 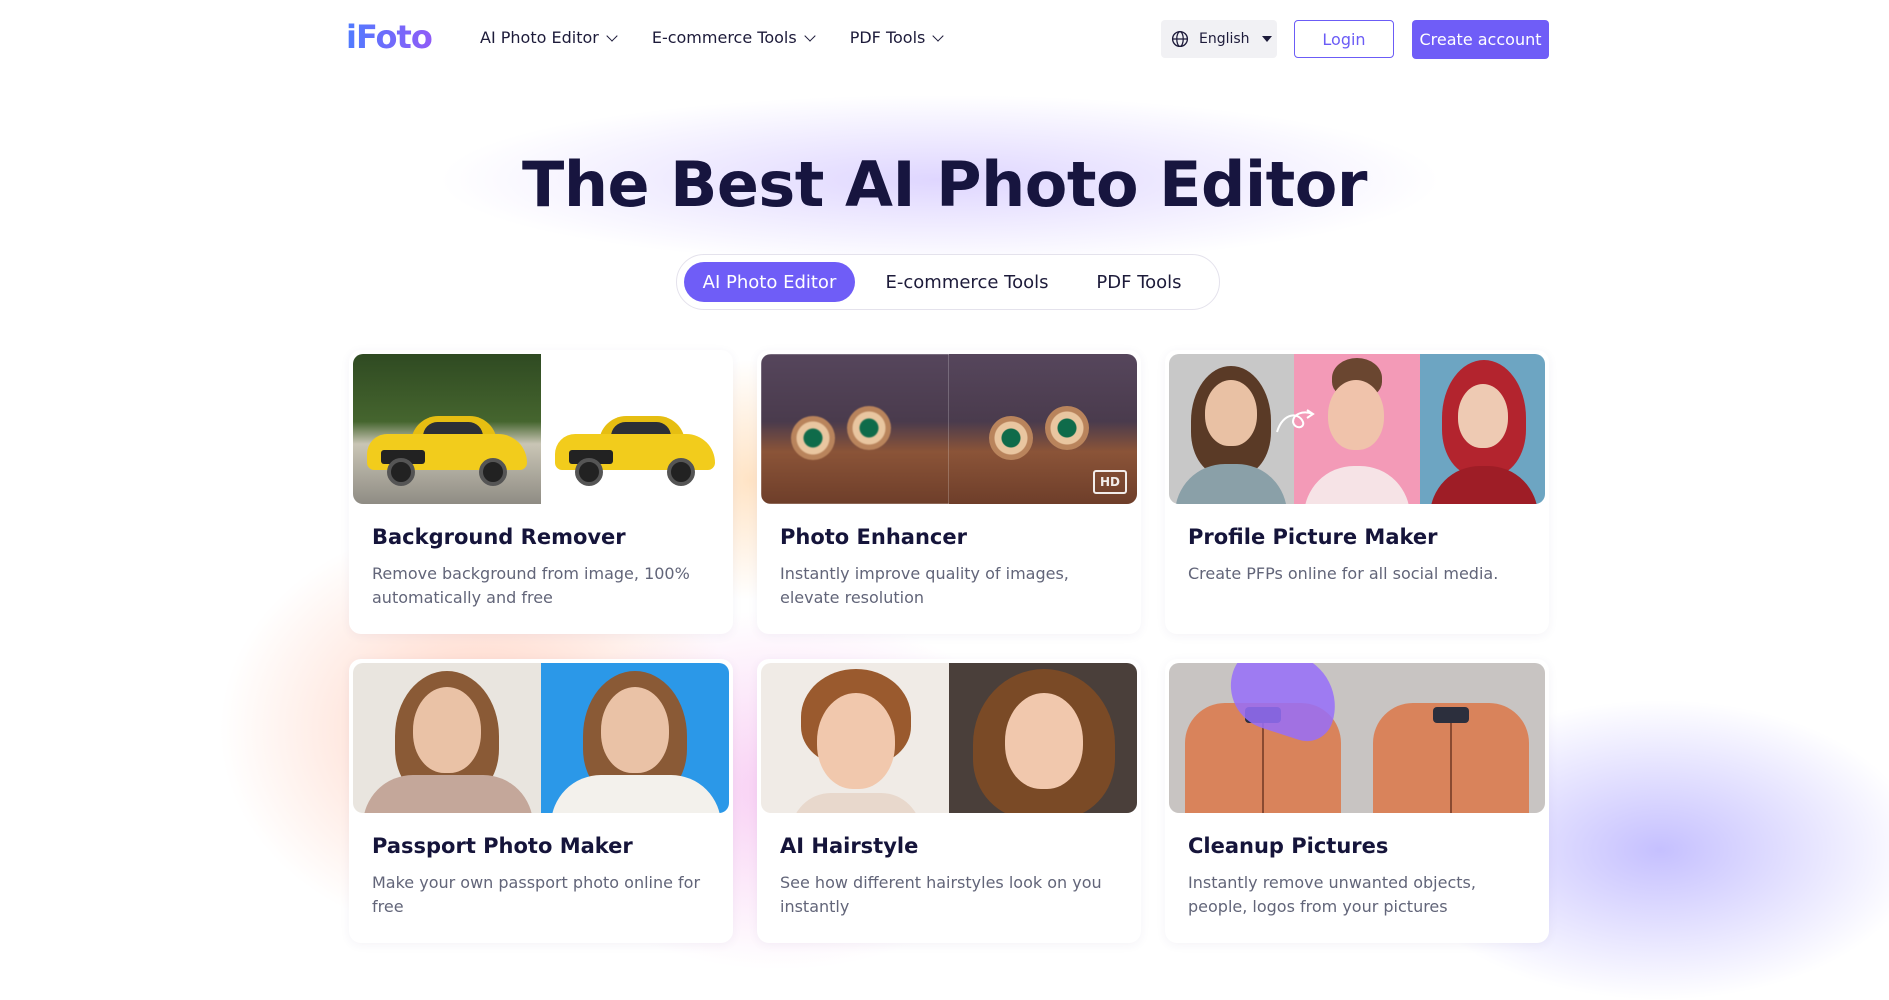 What do you see at coordinates (1343, 573) in the screenshot?
I see `tool-description: Create PFPs online for all social media.` at bounding box center [1343, 573].